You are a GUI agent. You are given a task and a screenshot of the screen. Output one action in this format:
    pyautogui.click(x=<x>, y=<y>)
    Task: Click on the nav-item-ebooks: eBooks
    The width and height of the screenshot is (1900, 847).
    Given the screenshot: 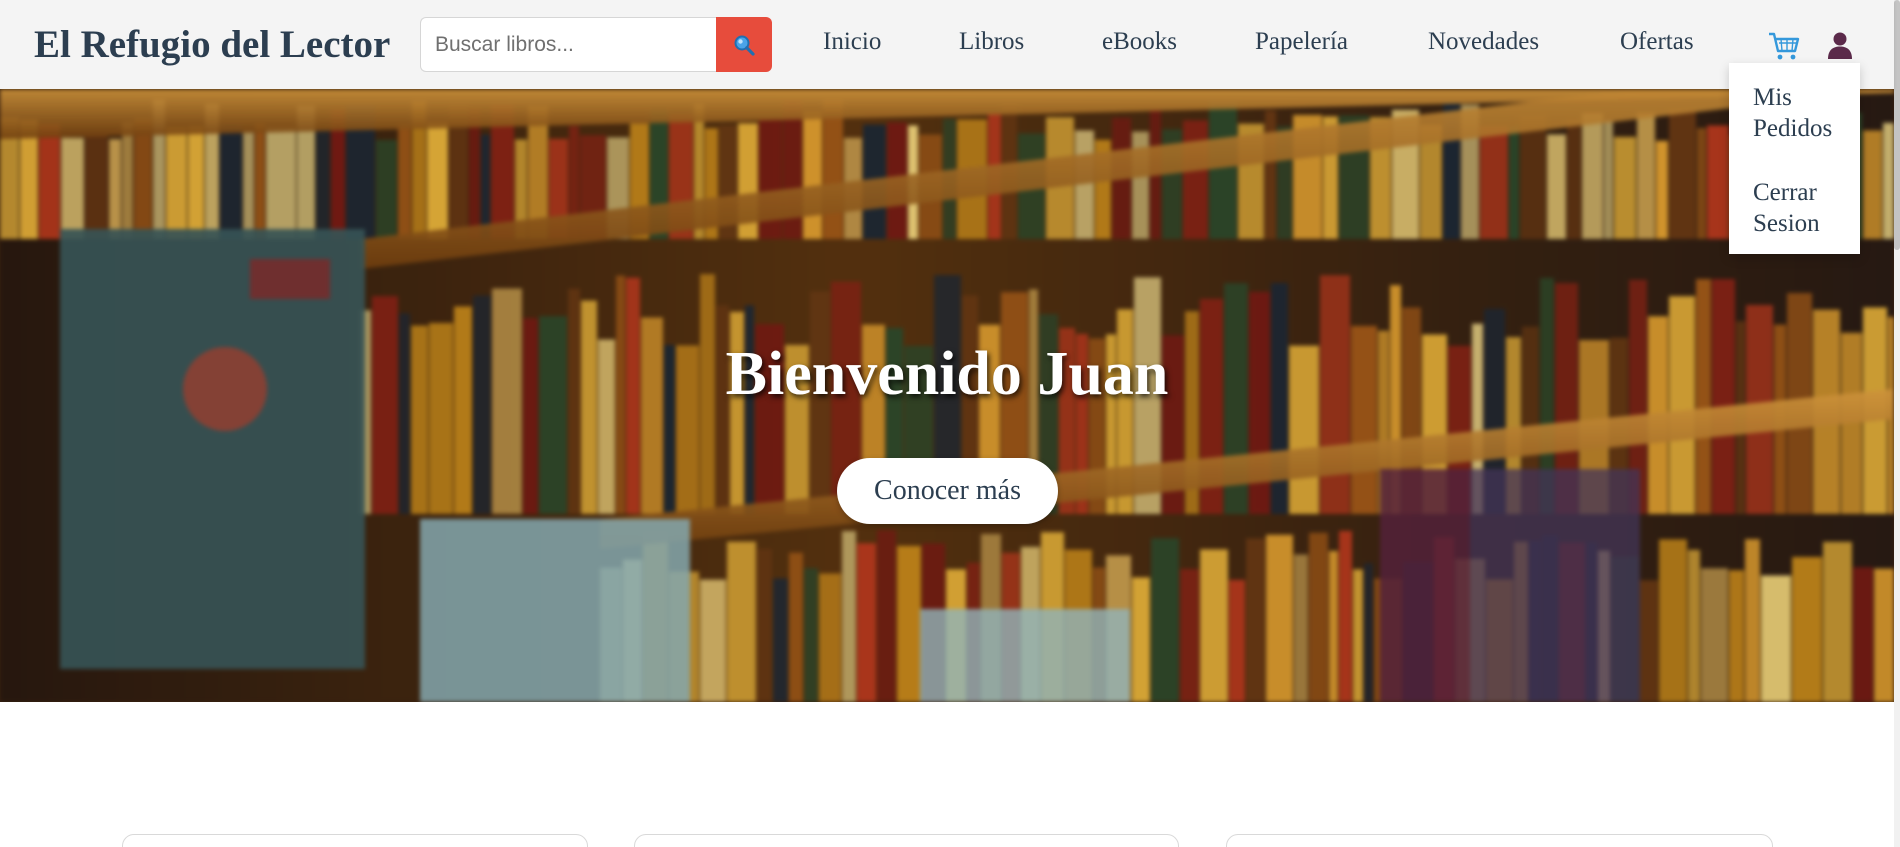 What is the action you would take?
    pyautogui.click(x=1139, y=42)
    